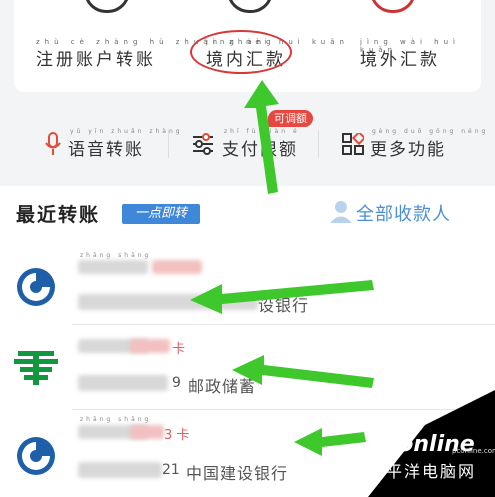 This screenshot has width=495, height=497. I want to click on pay-limit-pinyin: zhī fù xiàn é, so click(262, 131).